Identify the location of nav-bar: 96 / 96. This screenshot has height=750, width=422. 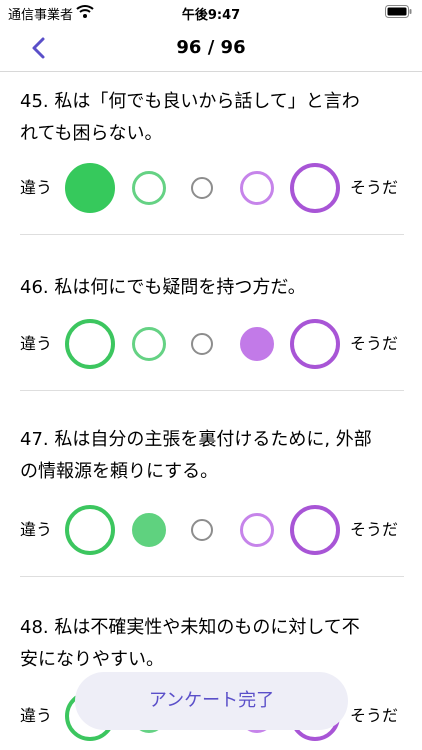
(211, 48).